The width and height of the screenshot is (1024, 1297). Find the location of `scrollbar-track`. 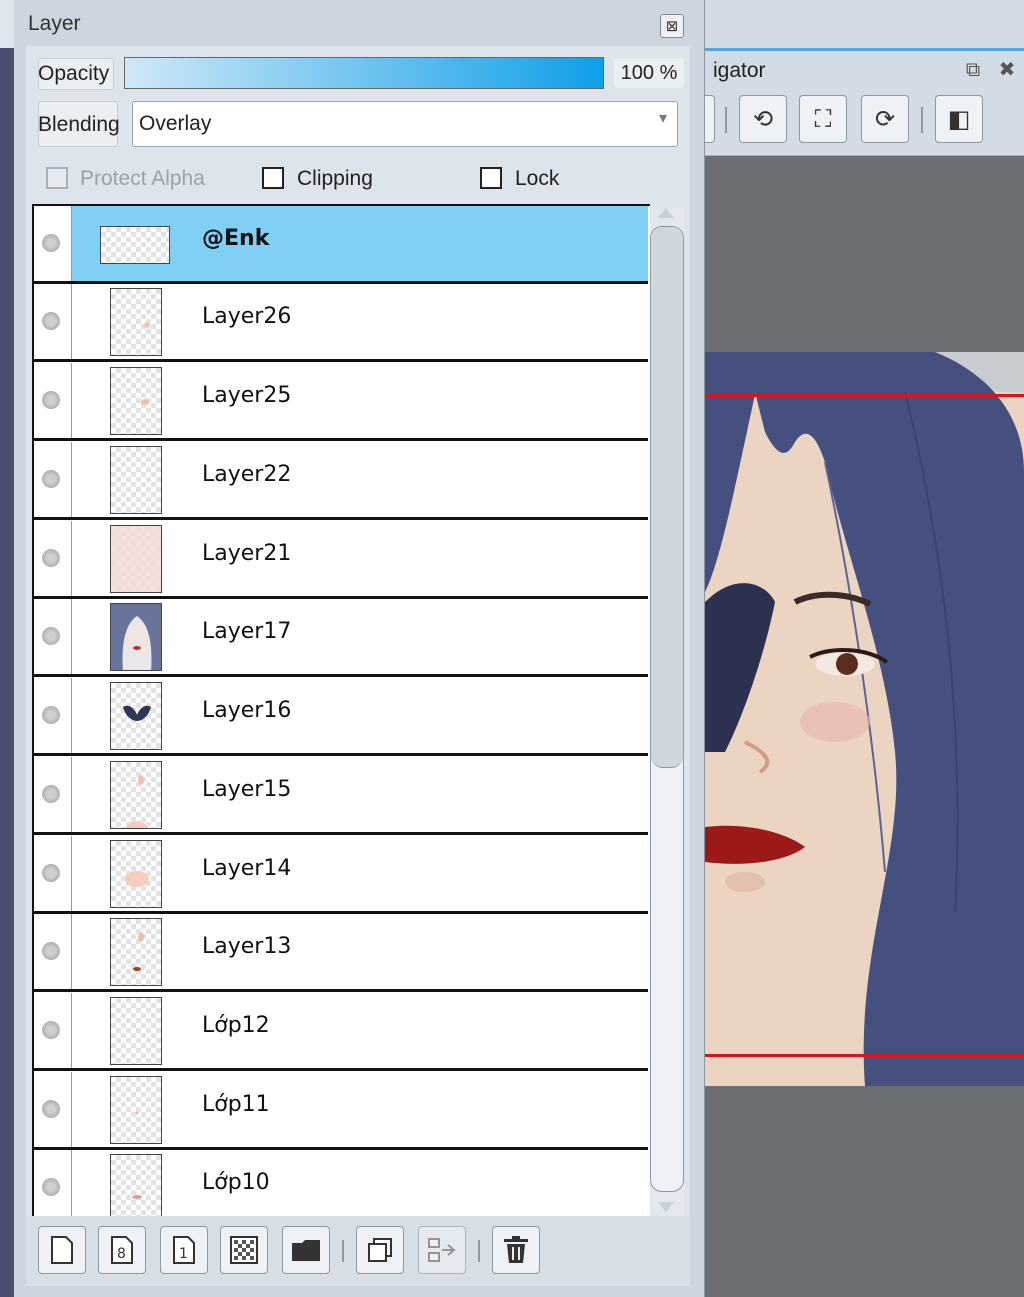

scrollbar-track is located at coordinates (667, 709).